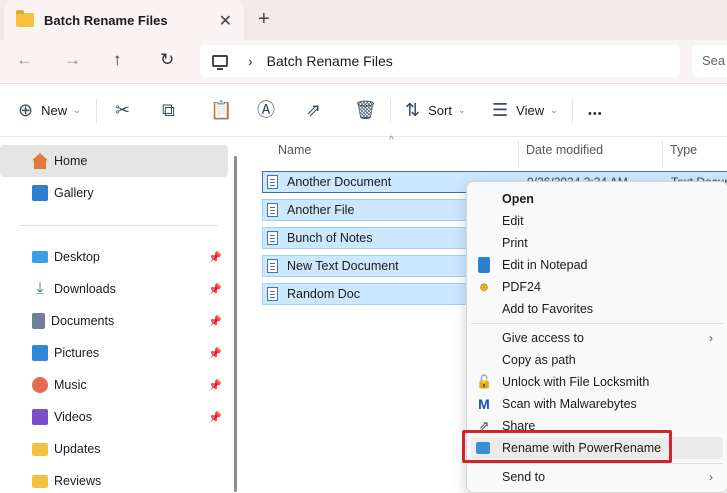  What do you see at coordinates (597, 287) in the screenshot?
I see `menu-item-pdf24: ☻ PDF24` at bounding box center [597, 287].